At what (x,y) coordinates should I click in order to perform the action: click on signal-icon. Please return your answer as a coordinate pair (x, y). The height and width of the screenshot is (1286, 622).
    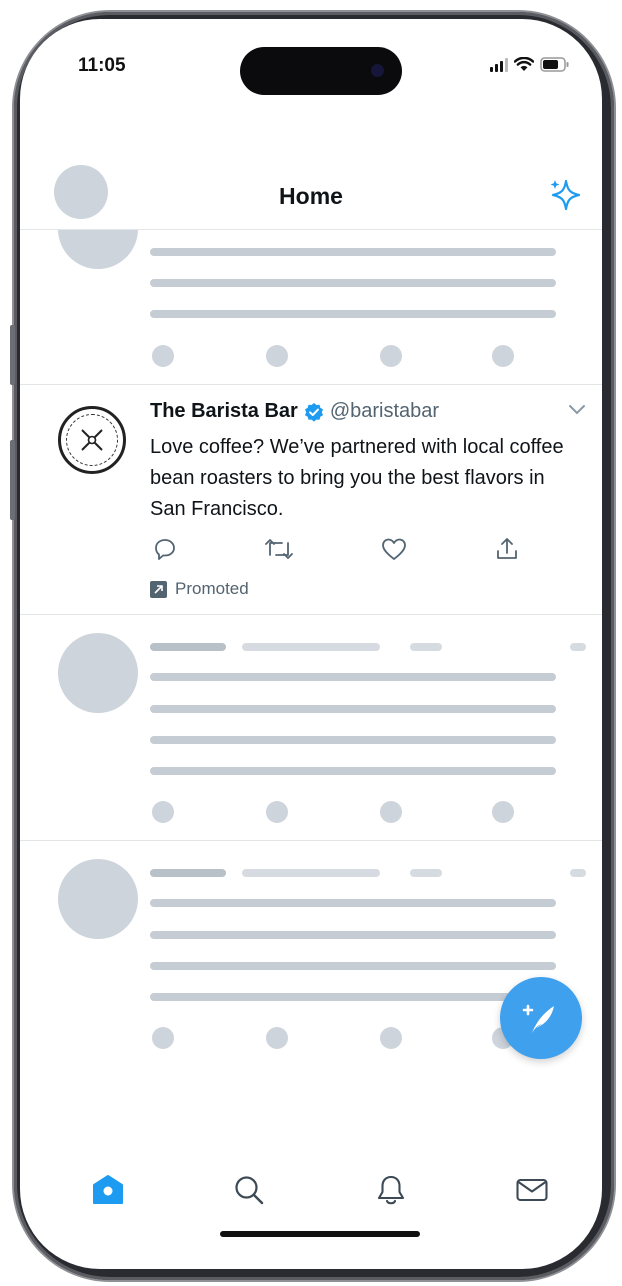
    Looking at the image, I should click on (499, 64).